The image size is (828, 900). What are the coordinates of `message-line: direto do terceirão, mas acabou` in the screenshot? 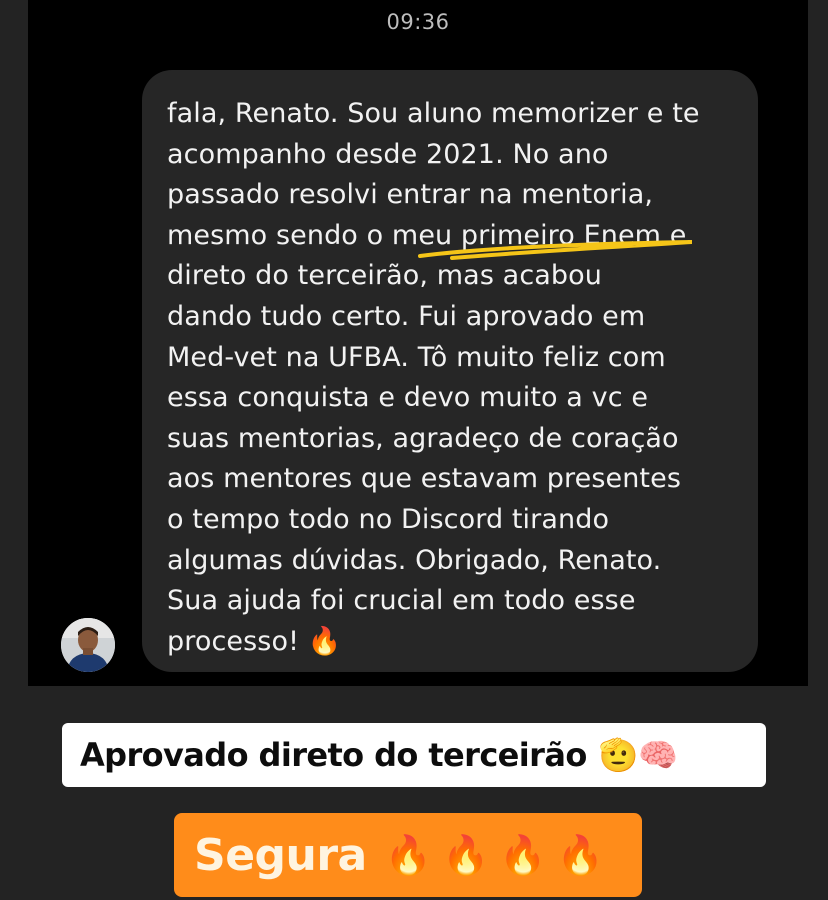 It's located at (384, 276).